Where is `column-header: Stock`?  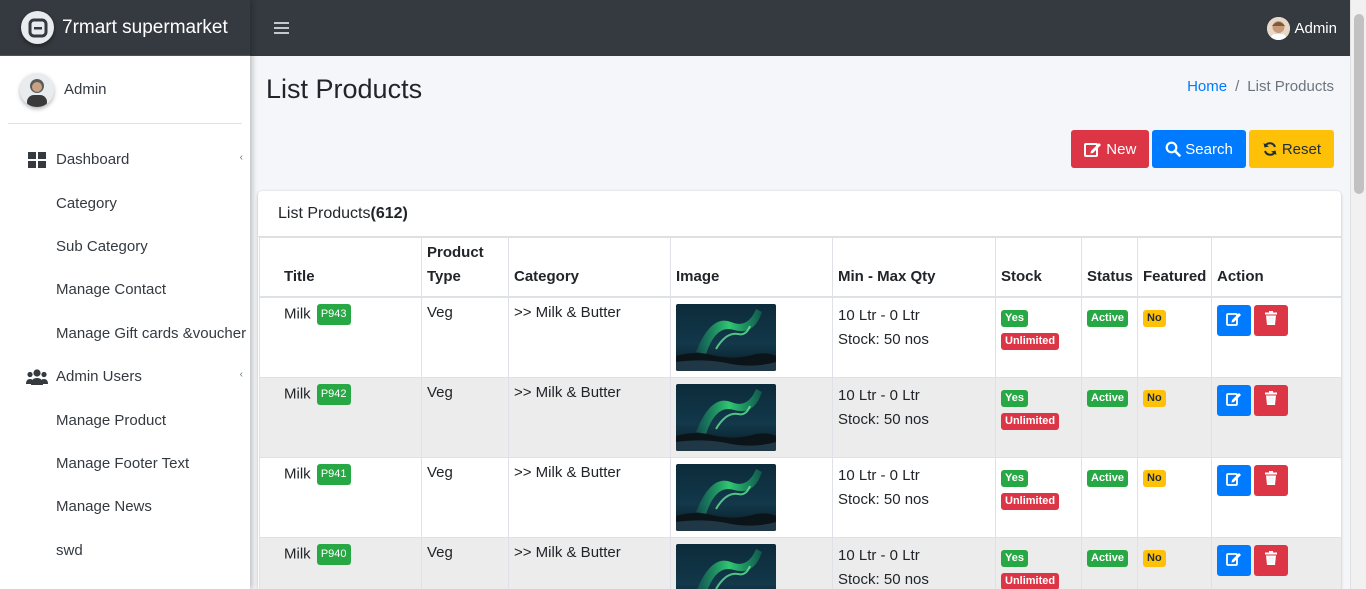 column-header: Stock is located at coordinates (1038, 267).